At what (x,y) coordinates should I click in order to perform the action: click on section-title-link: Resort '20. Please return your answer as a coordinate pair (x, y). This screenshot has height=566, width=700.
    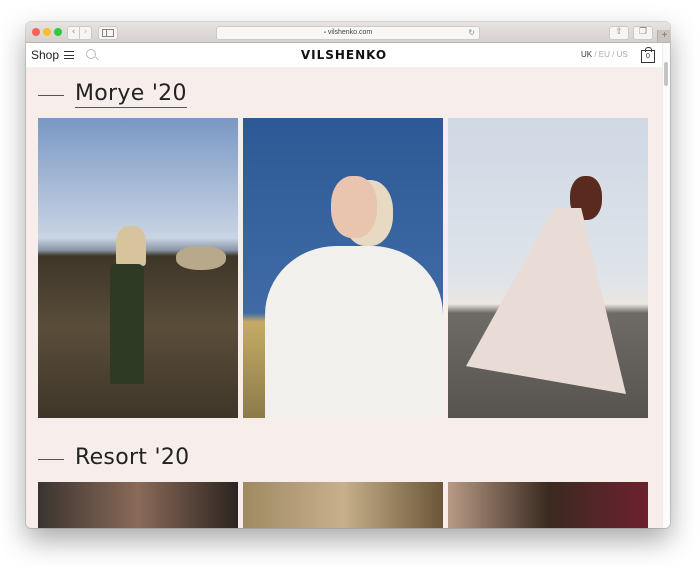
    Looking at the image, I should click on (132, 457).